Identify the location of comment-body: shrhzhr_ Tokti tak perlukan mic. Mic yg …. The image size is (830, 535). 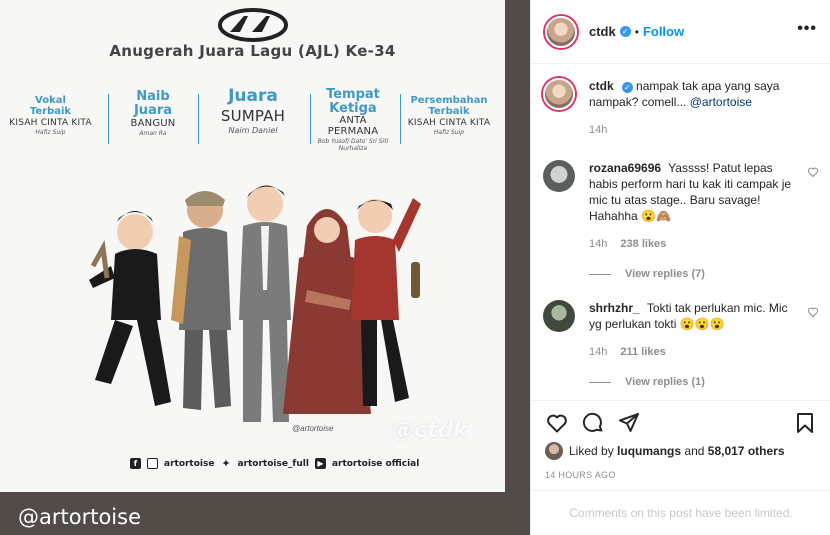
(694, 330).